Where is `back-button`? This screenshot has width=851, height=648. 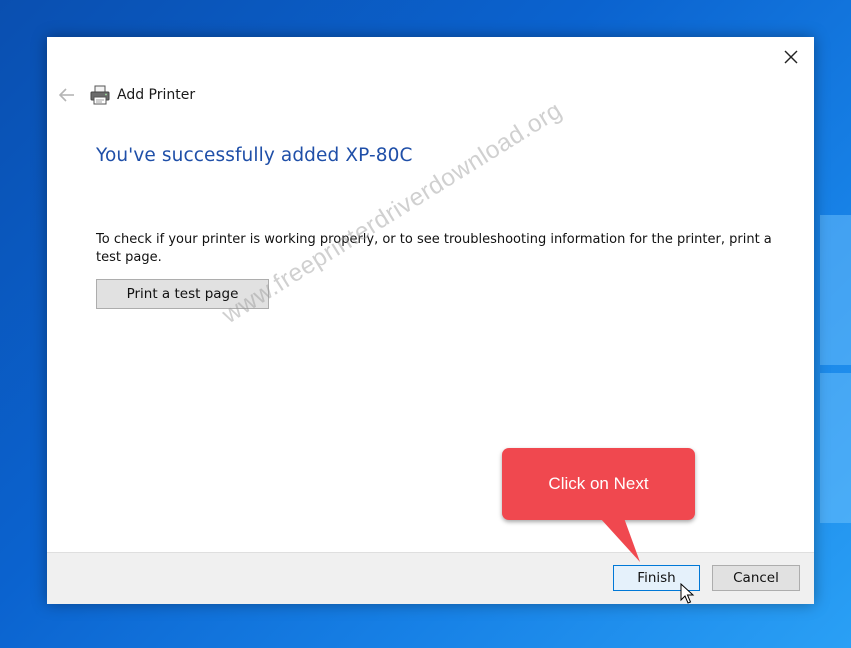 back-button is located at coordinates (67, 95).